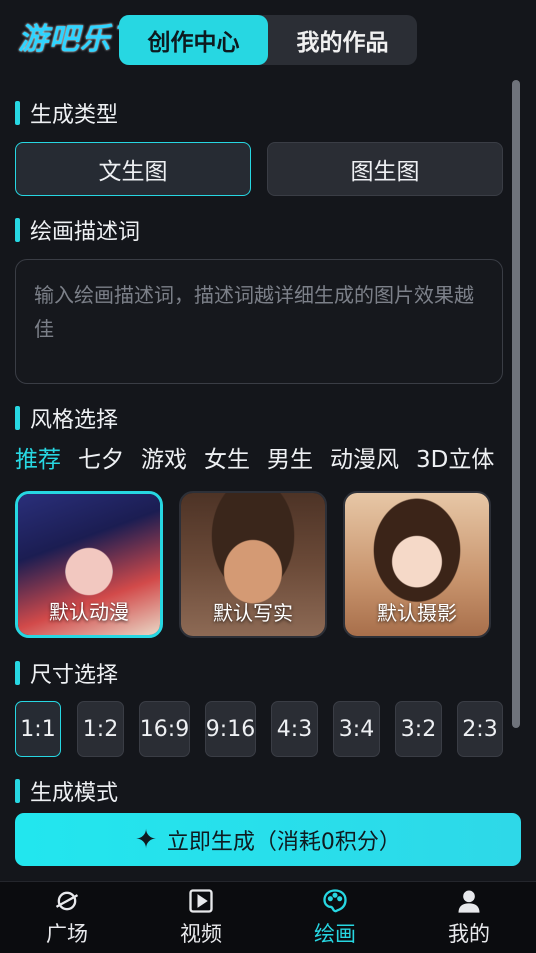 The width and height of the screenshot is (536, 953). I want to click on size-option-3-2: 3:2, so click(418, 729).